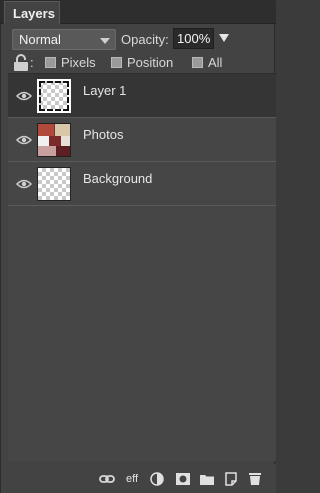 This screenshot has height=493, width=320. I want to click on layer-row-background: Background, so click(142, 184).